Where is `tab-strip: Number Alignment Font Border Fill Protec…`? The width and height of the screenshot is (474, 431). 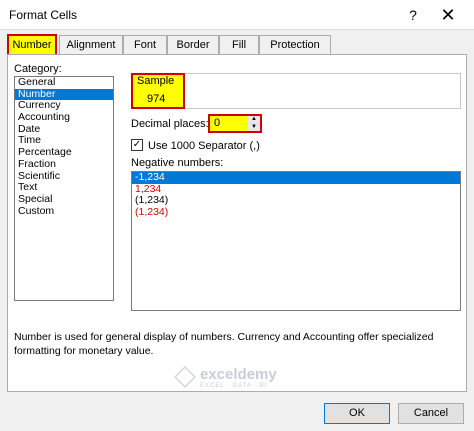 tab-strip: Number Alignment Font Border Fill Protec… is located at coordinates (237, 45).